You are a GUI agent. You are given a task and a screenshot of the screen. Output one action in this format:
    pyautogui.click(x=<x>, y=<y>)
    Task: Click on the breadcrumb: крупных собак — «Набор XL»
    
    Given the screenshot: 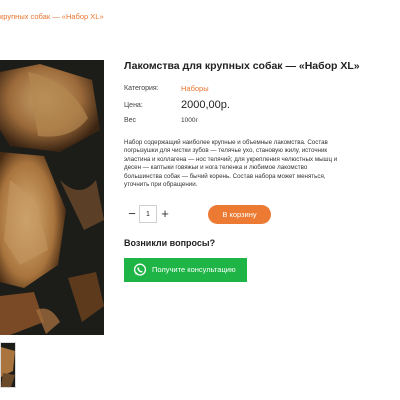 What is the action you would take?
    pyautogui.click(x=52, y=16)
    